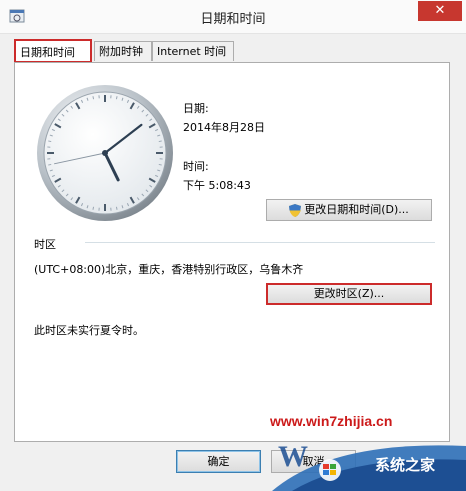 The width and height of the screenshot is (466, 491). I want to click on dst-note: 此时区未实行夏令时。, so click(89, 330).